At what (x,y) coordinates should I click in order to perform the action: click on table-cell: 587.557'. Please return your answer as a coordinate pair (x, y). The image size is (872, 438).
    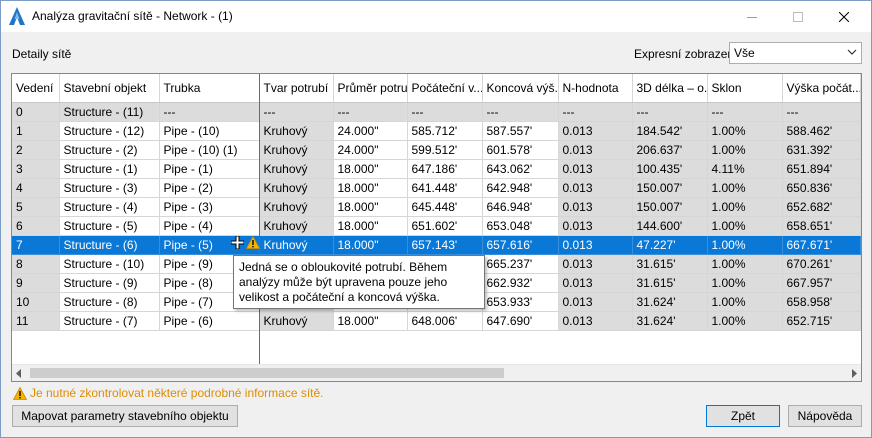
    Looking at the image, I should click on (520, 131).